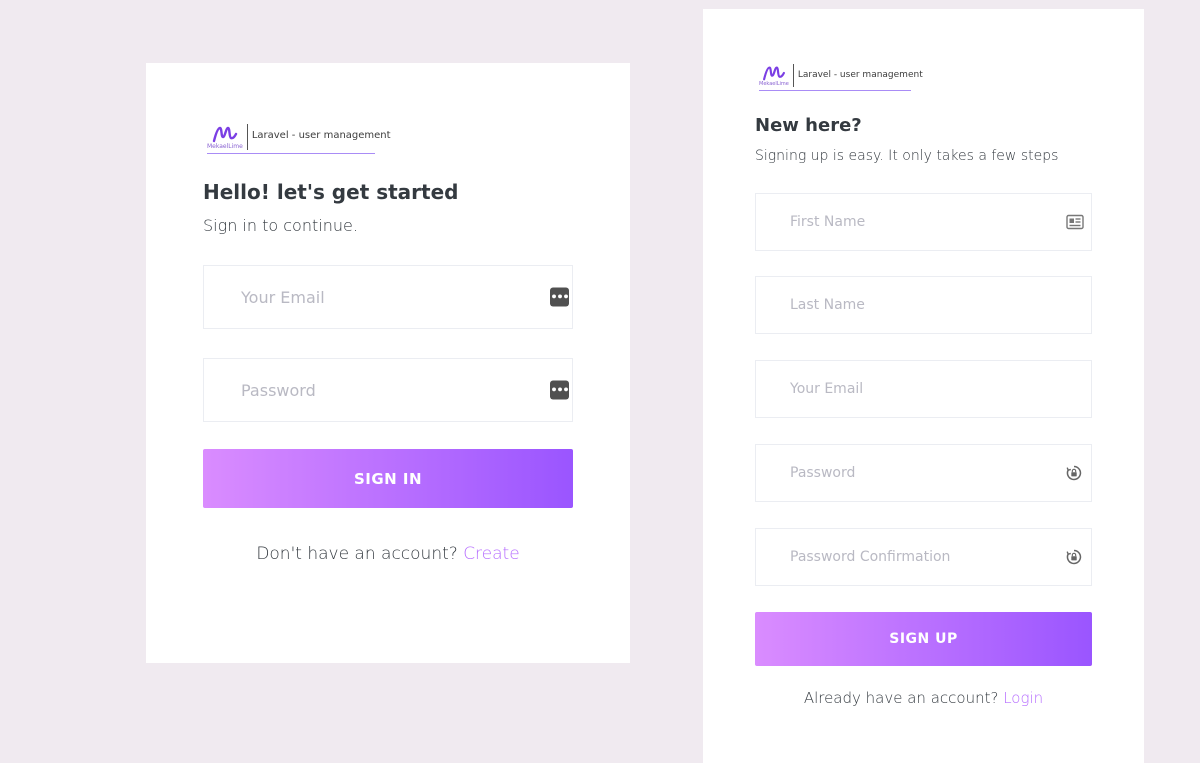  I want to click on last-name-field, so click(923, 305).